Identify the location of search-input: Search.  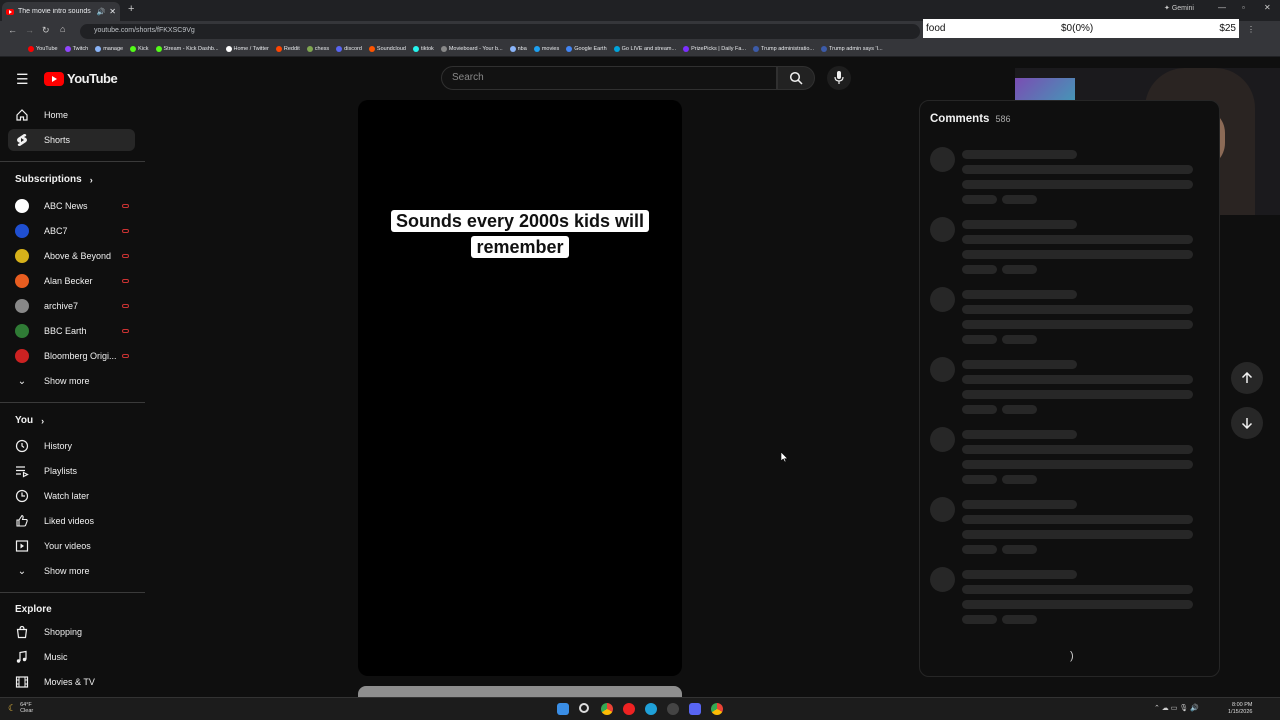
(609, 78).